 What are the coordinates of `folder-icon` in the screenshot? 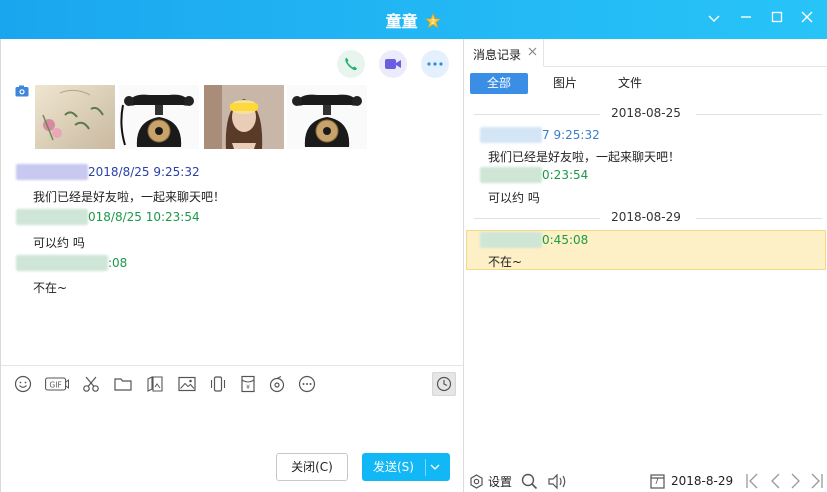 It's located at (123, 384).